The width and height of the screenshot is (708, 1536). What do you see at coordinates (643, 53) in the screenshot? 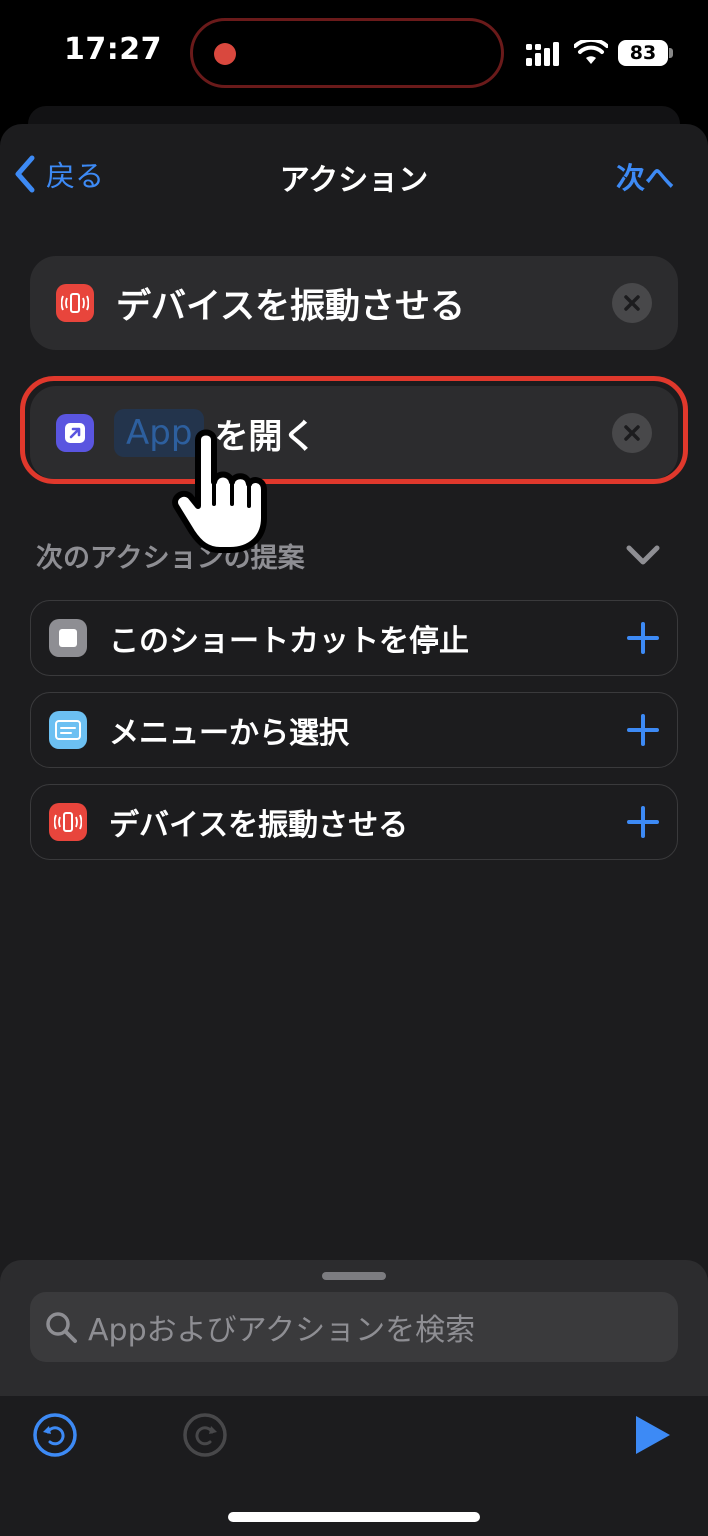
I see `battery-indicator: 83` at bounding box center [643, 53].